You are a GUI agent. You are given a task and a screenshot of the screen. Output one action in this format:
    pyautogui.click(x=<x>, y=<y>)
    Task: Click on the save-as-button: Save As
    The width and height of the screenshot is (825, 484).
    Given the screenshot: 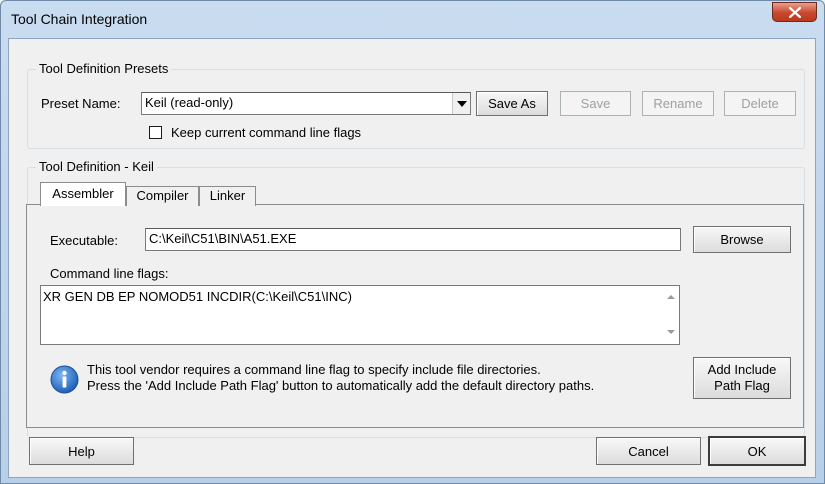 What is the action you would take?
    pyautogui.click(x=512, y=103)
    